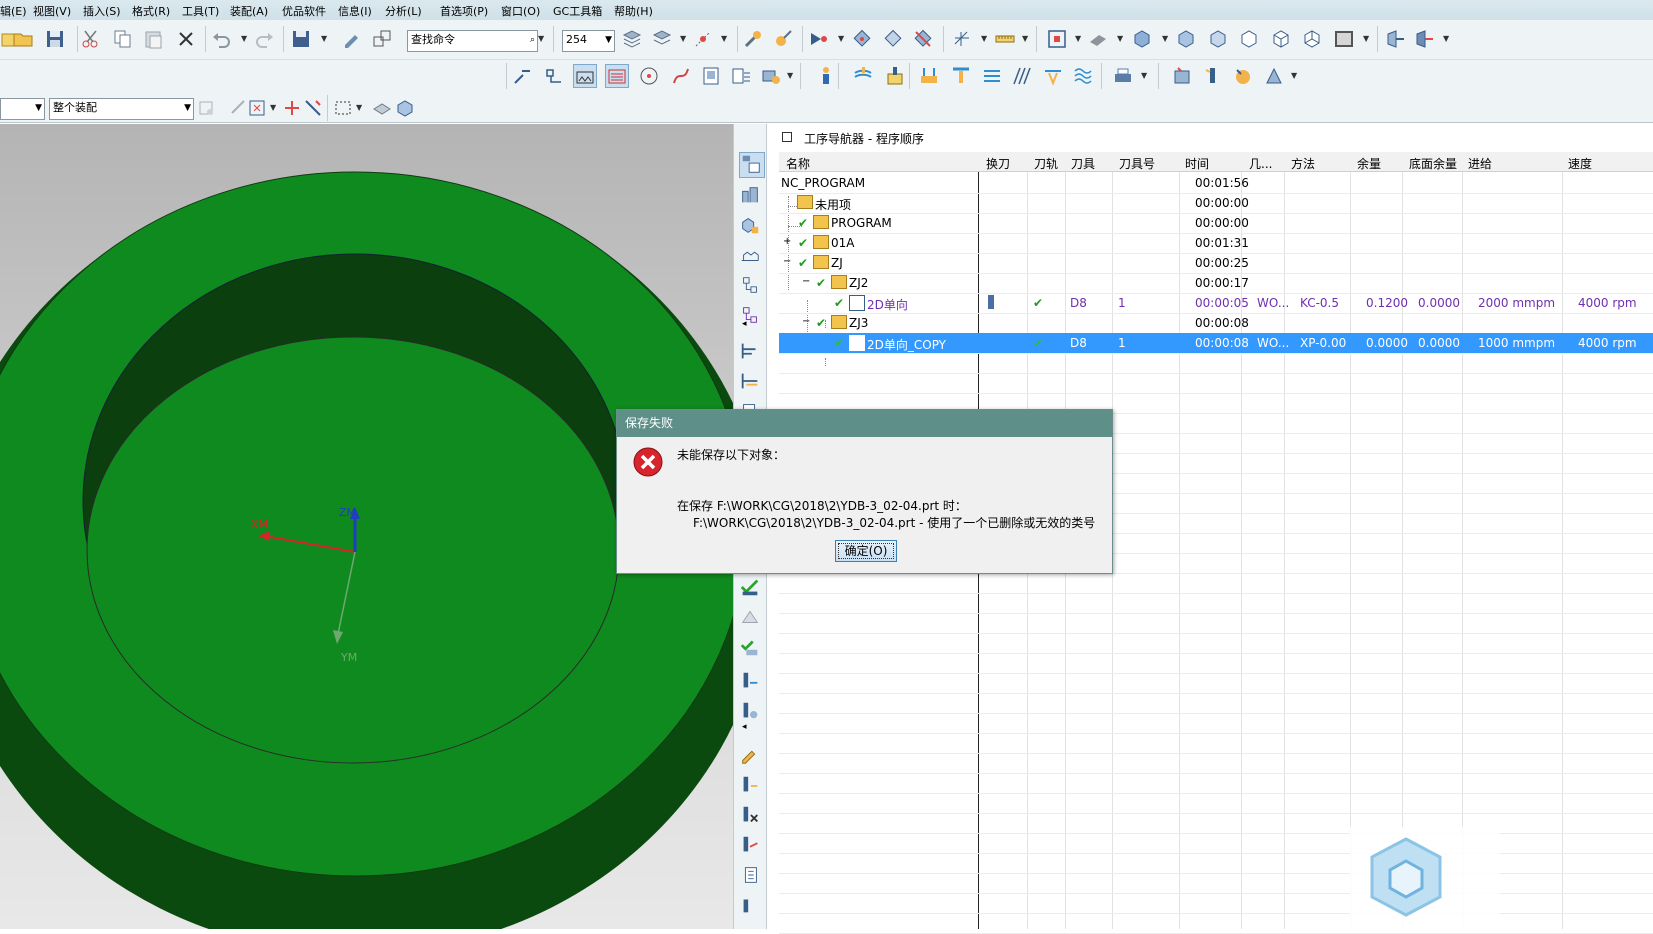  What do you see at coordinates (787, 137) in the screenshot?
I see `pin-checkbox-icon` at bounding box center [787, 137].